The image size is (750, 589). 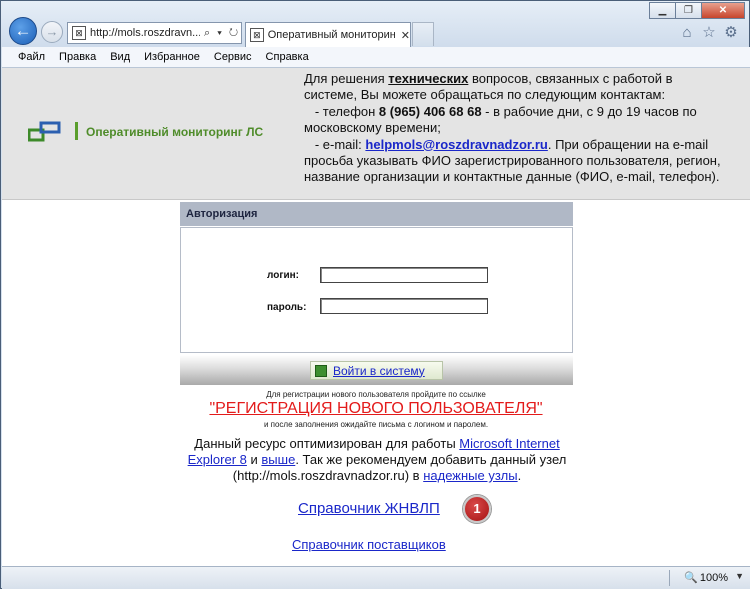 What do you see at coordinates (52, 32) in the screenshot?
I see `forward-arrow-icon: →` at bounding box center [52, 32].